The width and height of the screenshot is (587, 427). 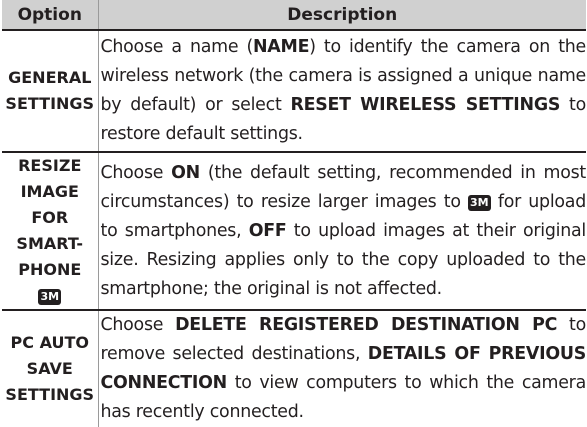 What do you see at coordinates (50, 91) in the screenshot?
I see `option-name: GENERAL SETTINGS` at bounding box center [50, 91].